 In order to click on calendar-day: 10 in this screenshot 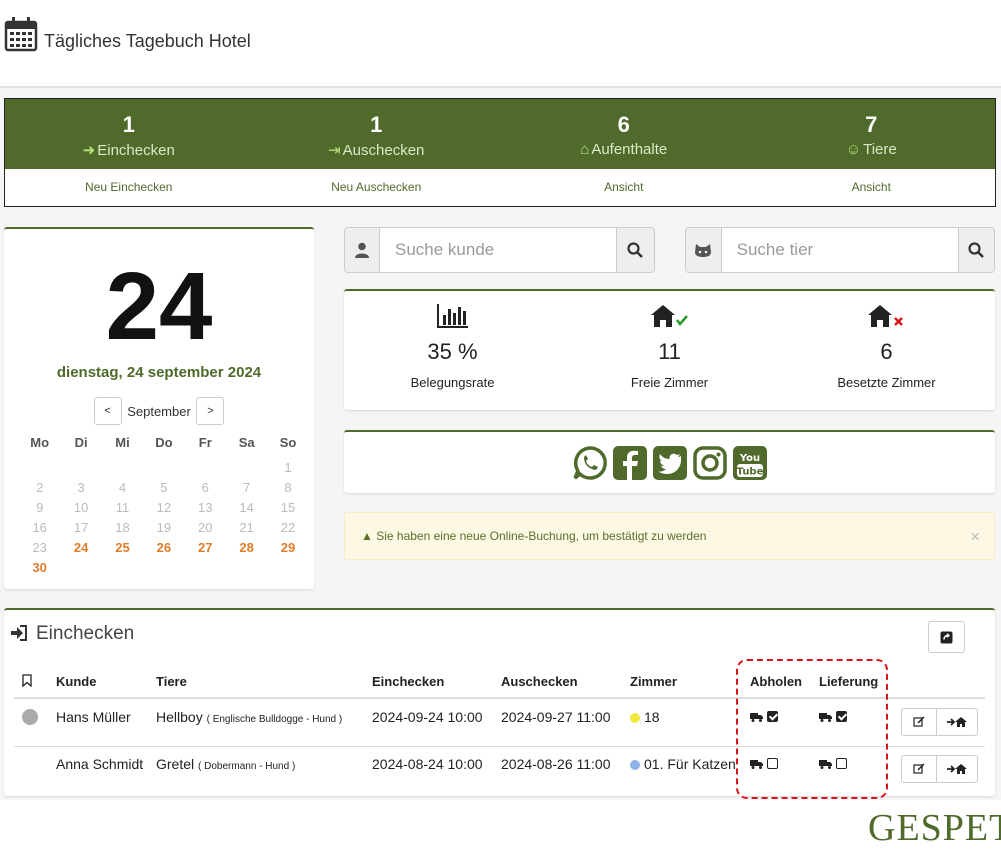, I will do `click(80, 508)`.